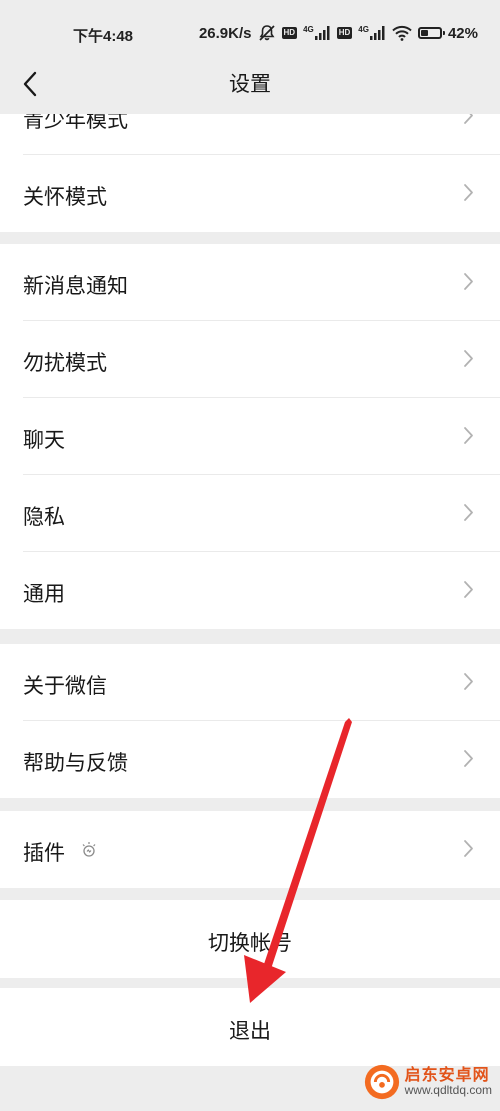 The image size is (500, 1111). I want to click on settings-item-notifications: 新消息通知, so click(250, 282).